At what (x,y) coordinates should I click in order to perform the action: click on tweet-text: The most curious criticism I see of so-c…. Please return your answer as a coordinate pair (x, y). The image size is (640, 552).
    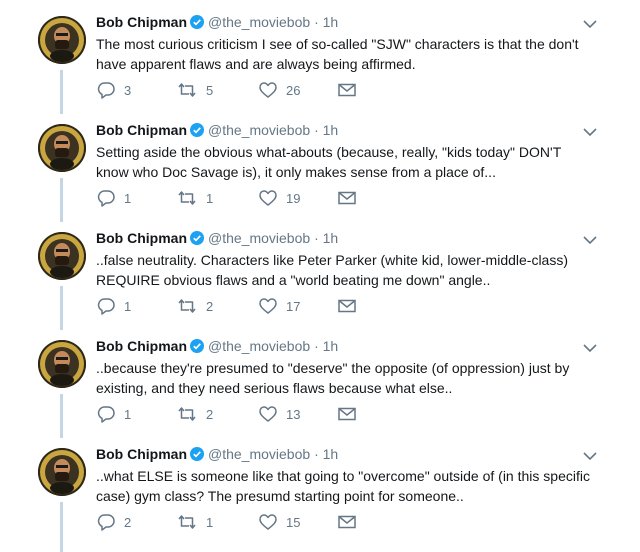
    Looking at the image, I should click on (337, 54).